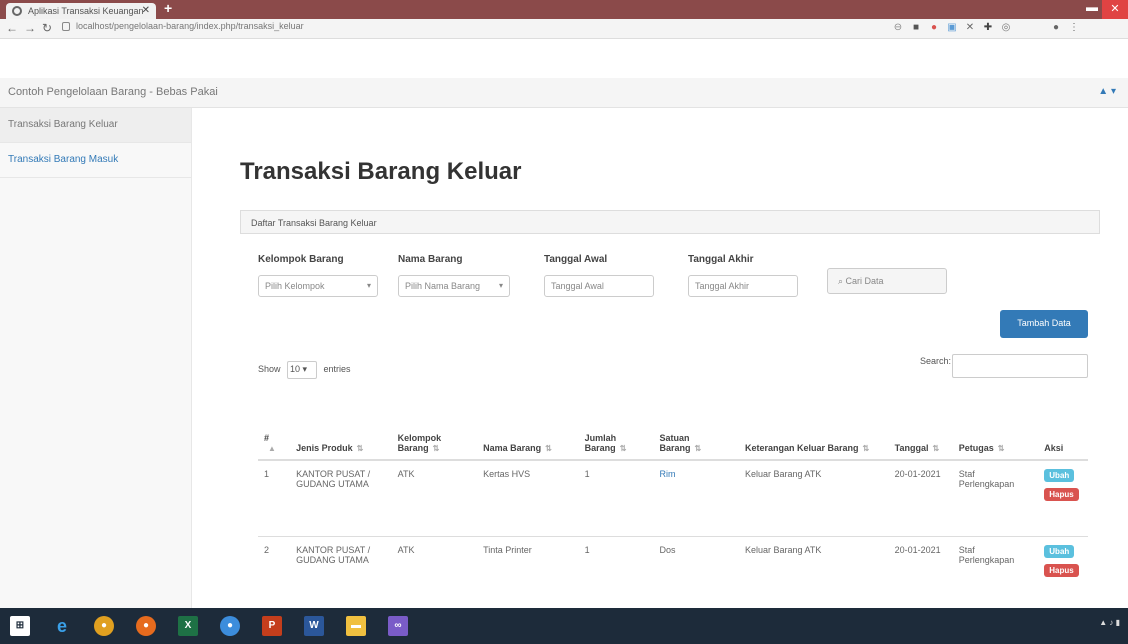  Describe the element at coordinates (295, 286) in the screenshot. I see `kelompok-select-value: Pilih Kelompok` at that location.